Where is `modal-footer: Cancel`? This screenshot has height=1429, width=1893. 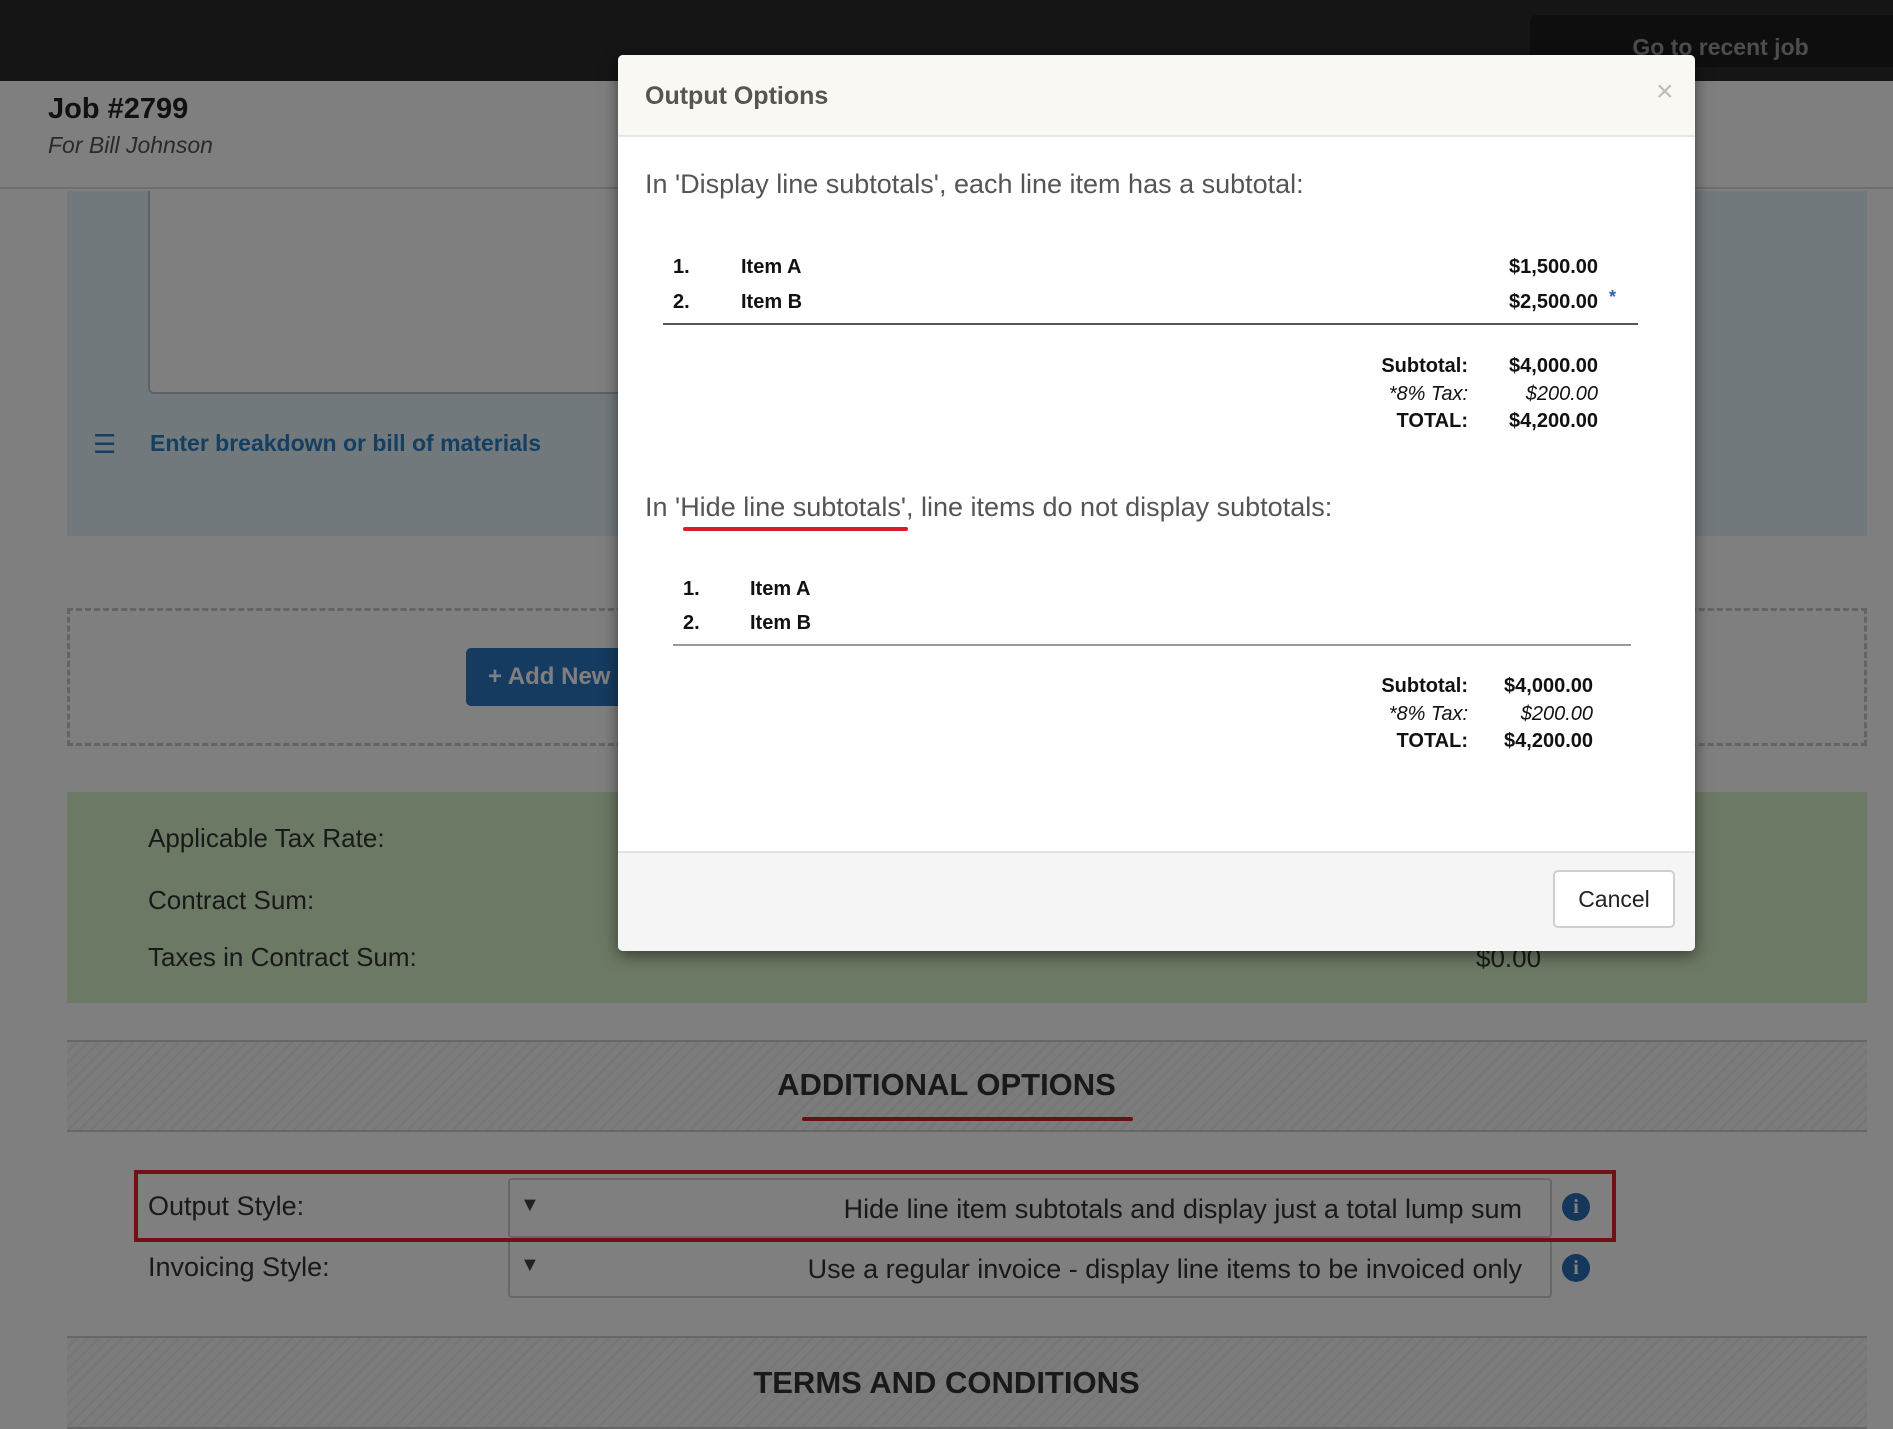
modal-footer: Cancel is located at coordinates (1156, 901).